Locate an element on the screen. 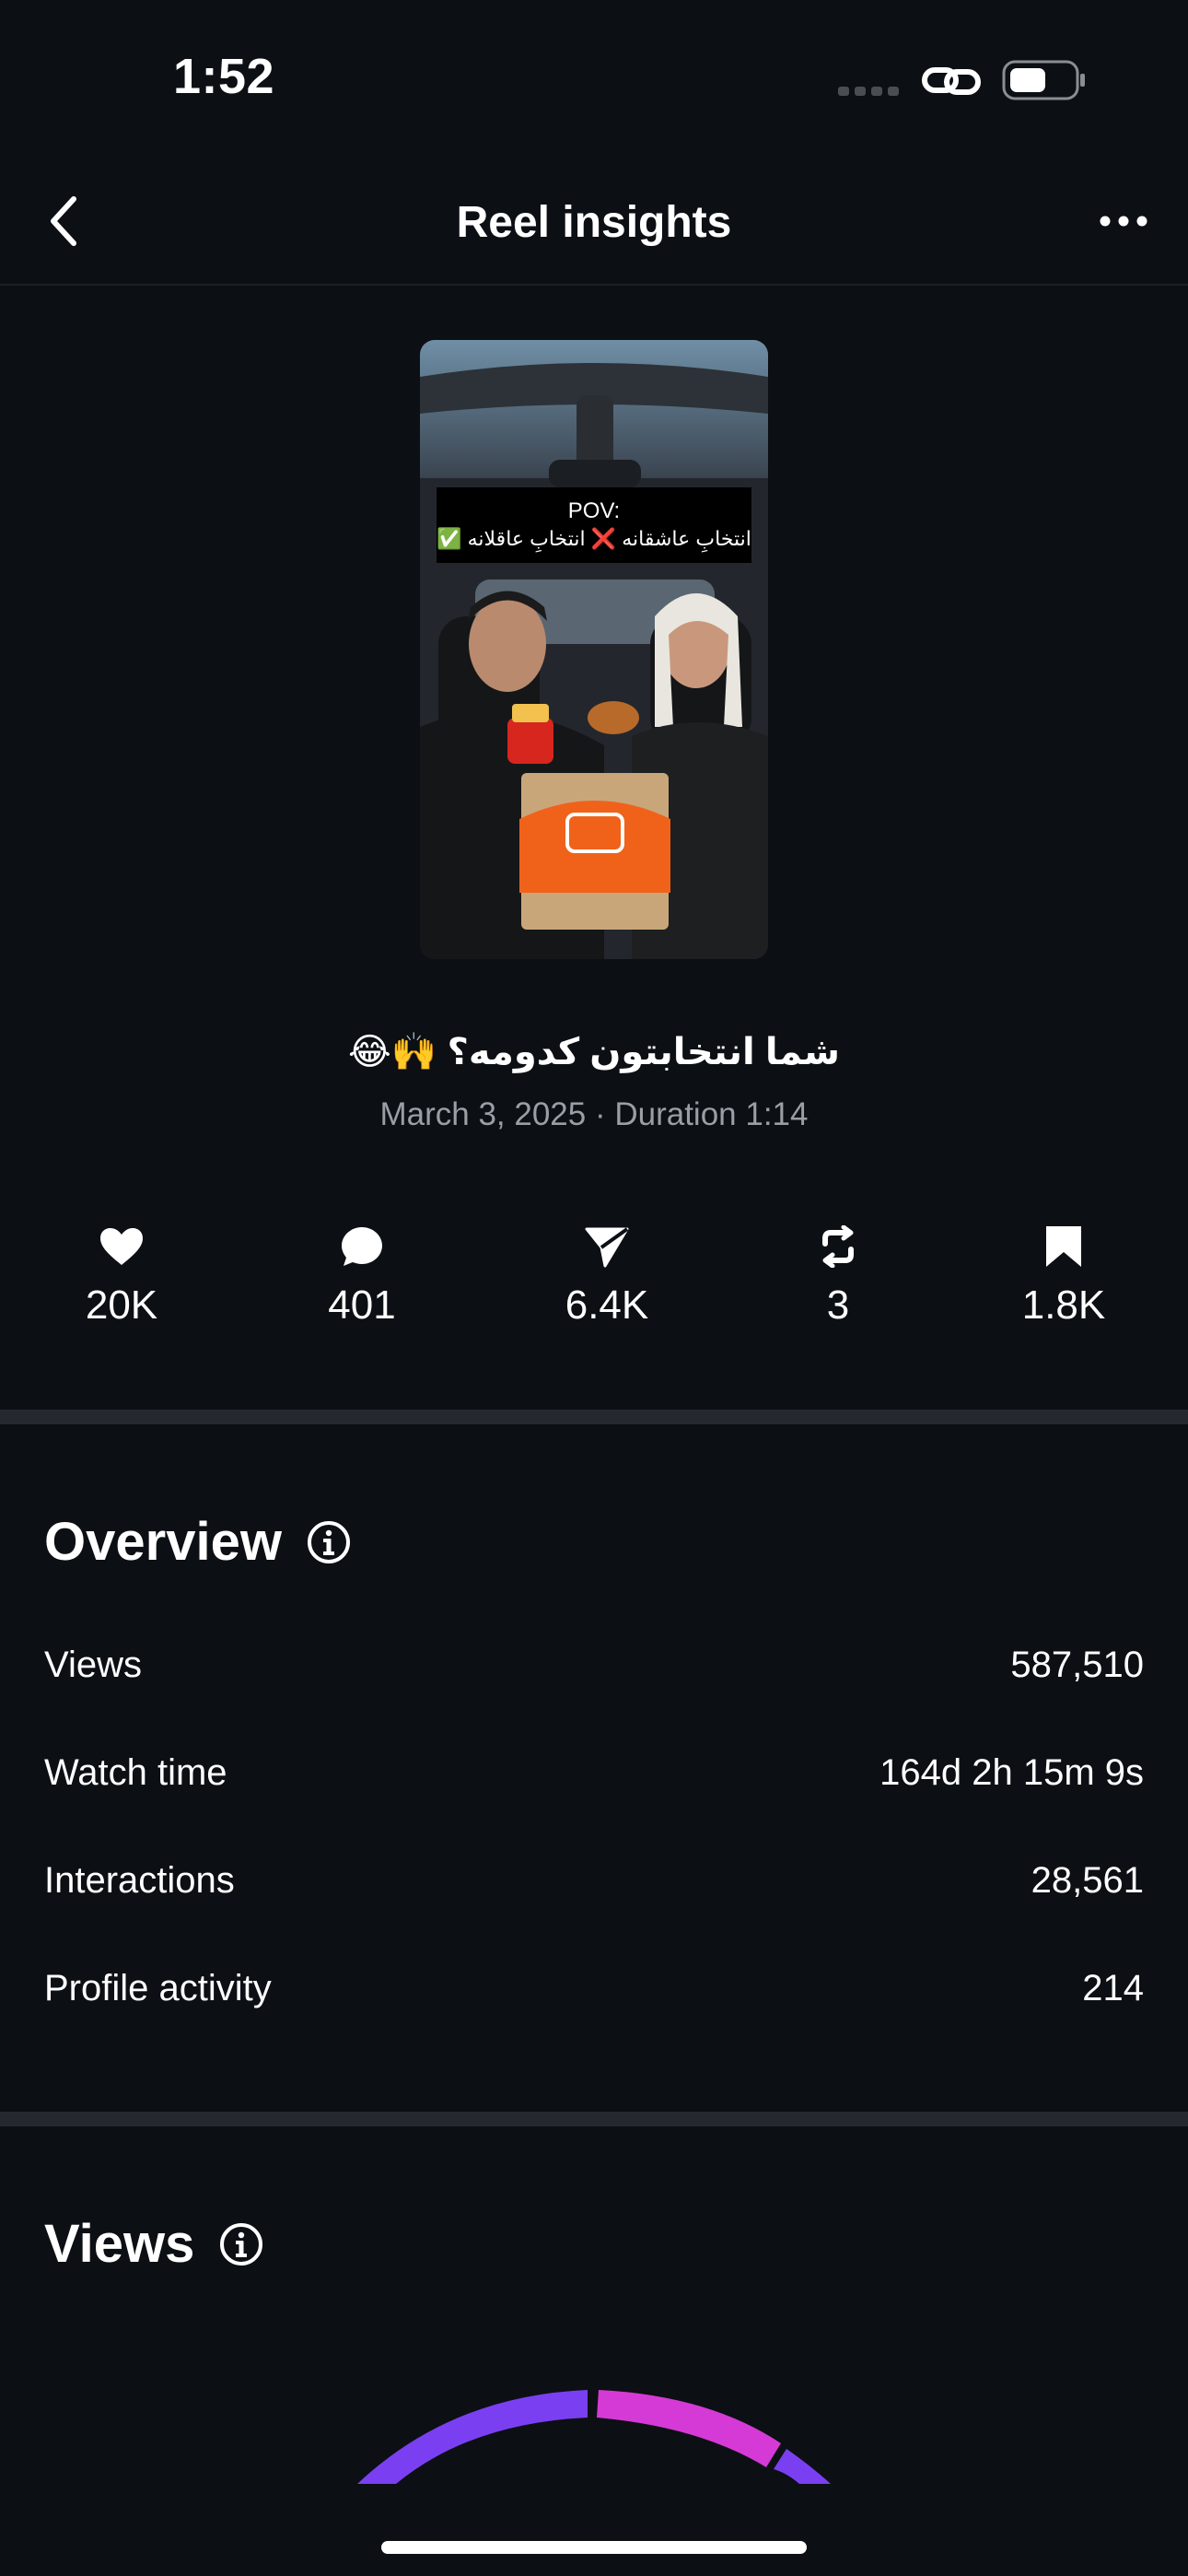 This screenshot has height=2576, width=1188. views-heading: Views is located at coordinates (154, 2244).